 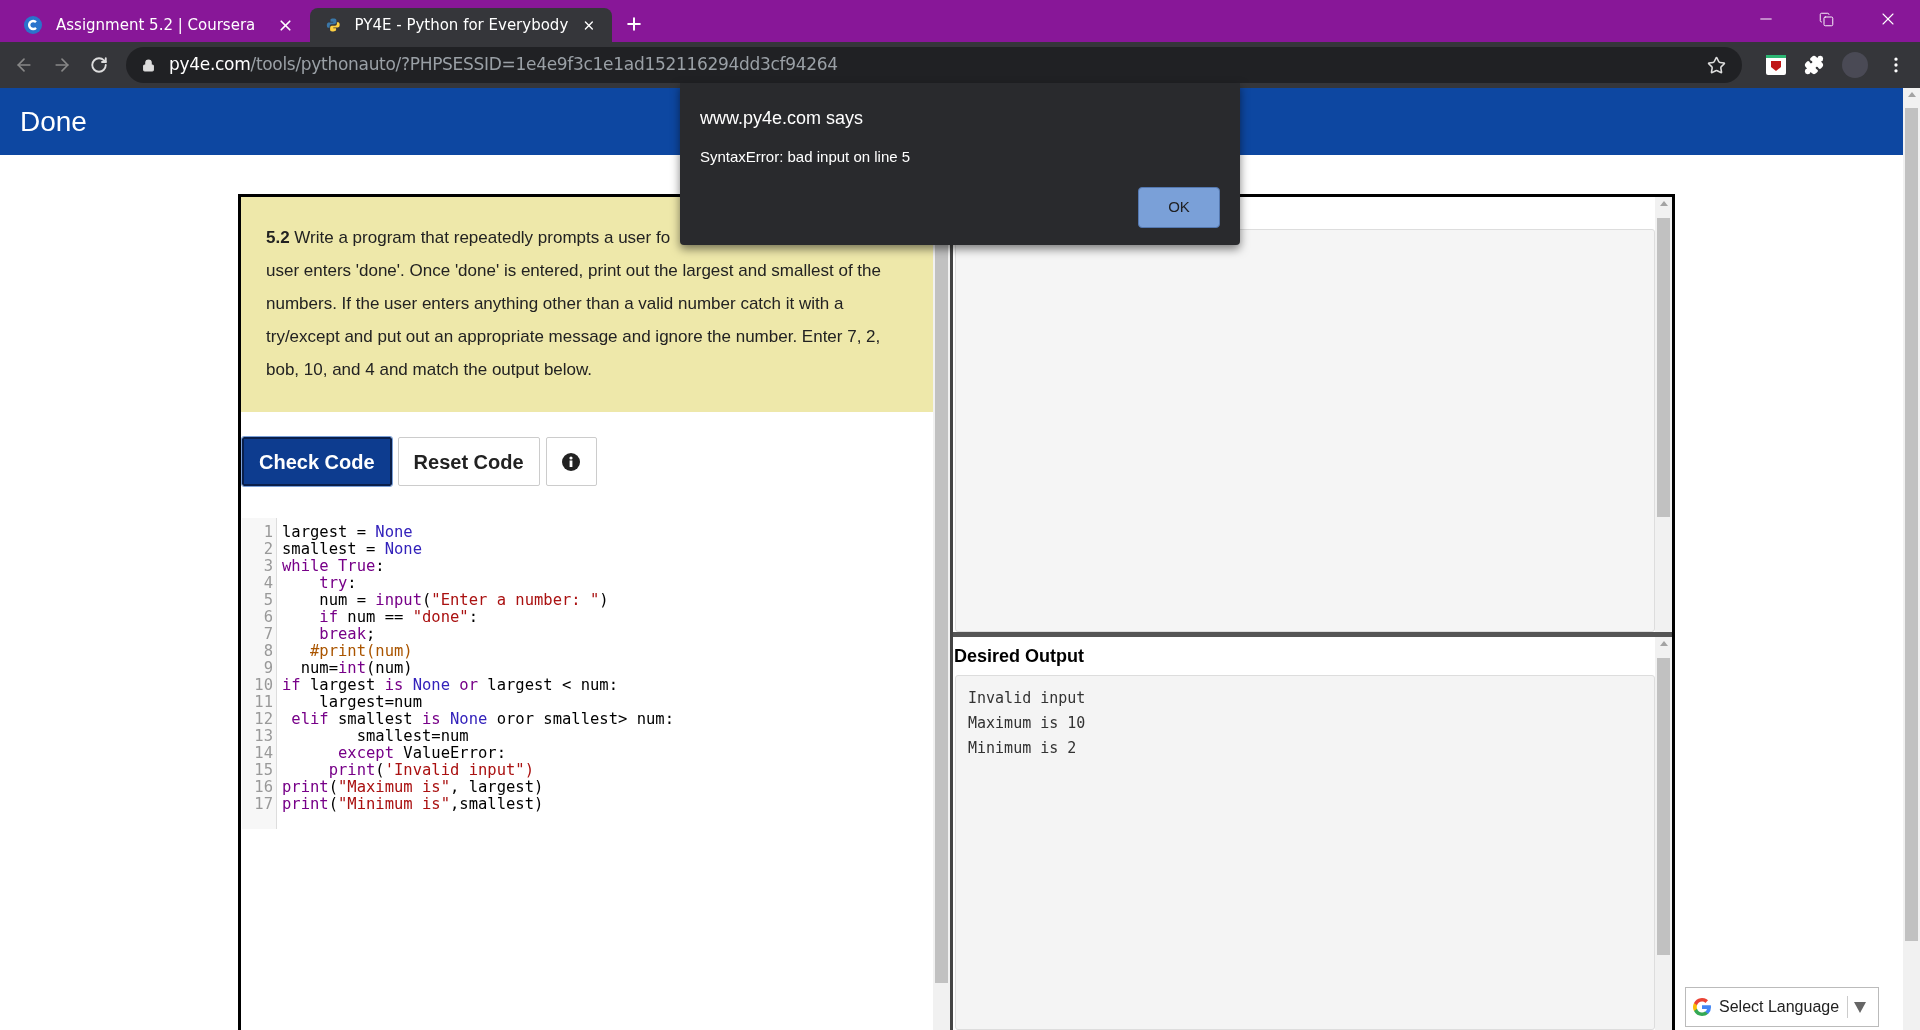 What do you see at coordinates (450, 685) in the screenshot?
I see `code-line: if largest is None or largest < num:` at bounding box center [450, 685].